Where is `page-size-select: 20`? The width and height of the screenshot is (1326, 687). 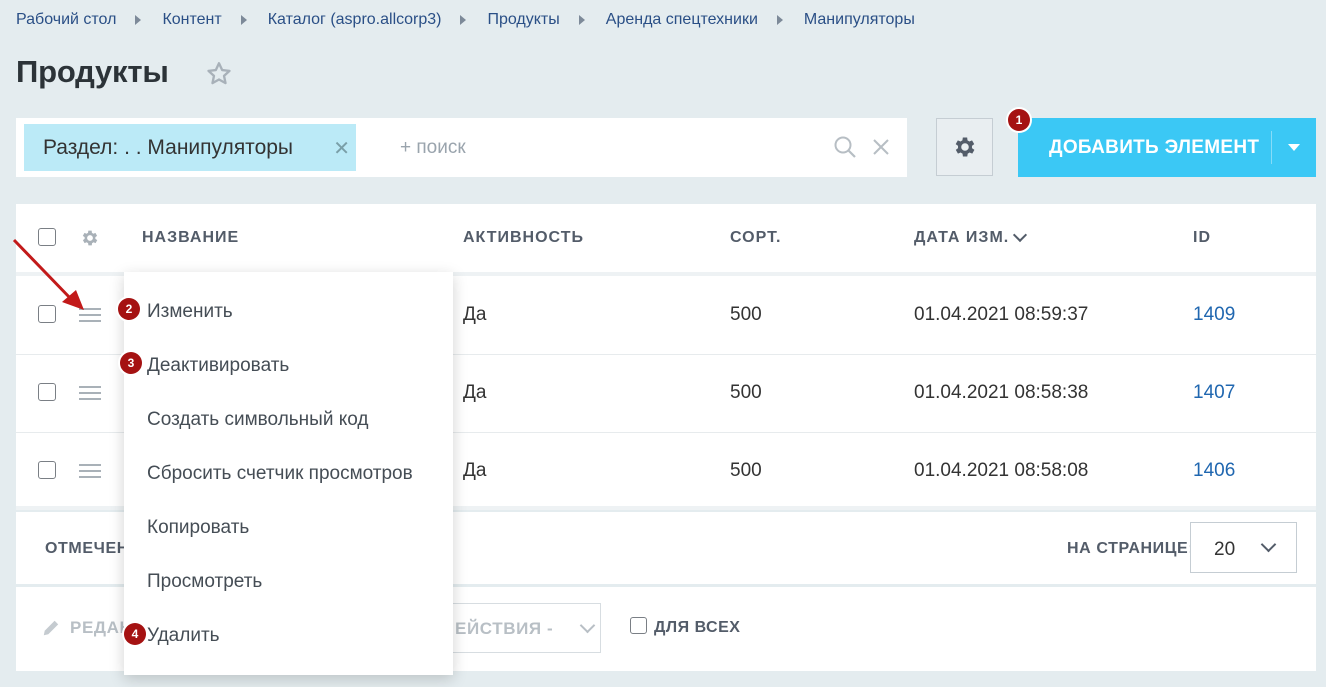 page-size-select: 20 is located at coordinates (1243, 547).